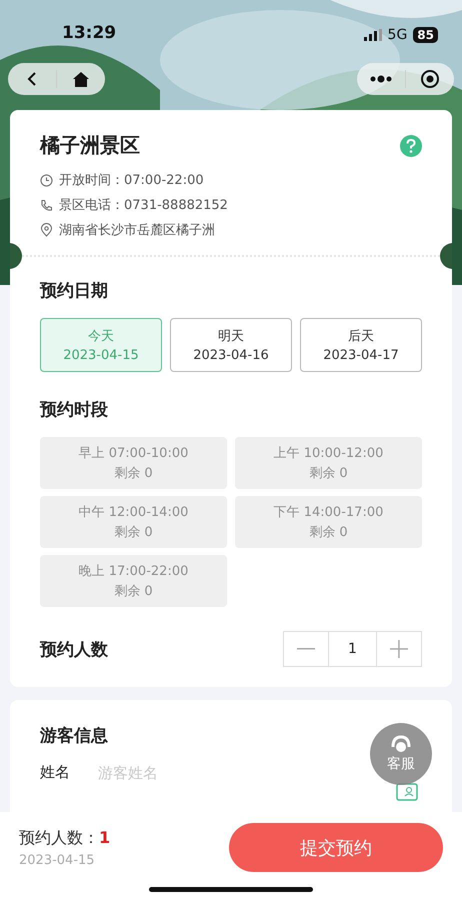  What do you see at coordinates (46, 230) in the screenshot?
I see `location-icon` at bounding box center [46, 230].